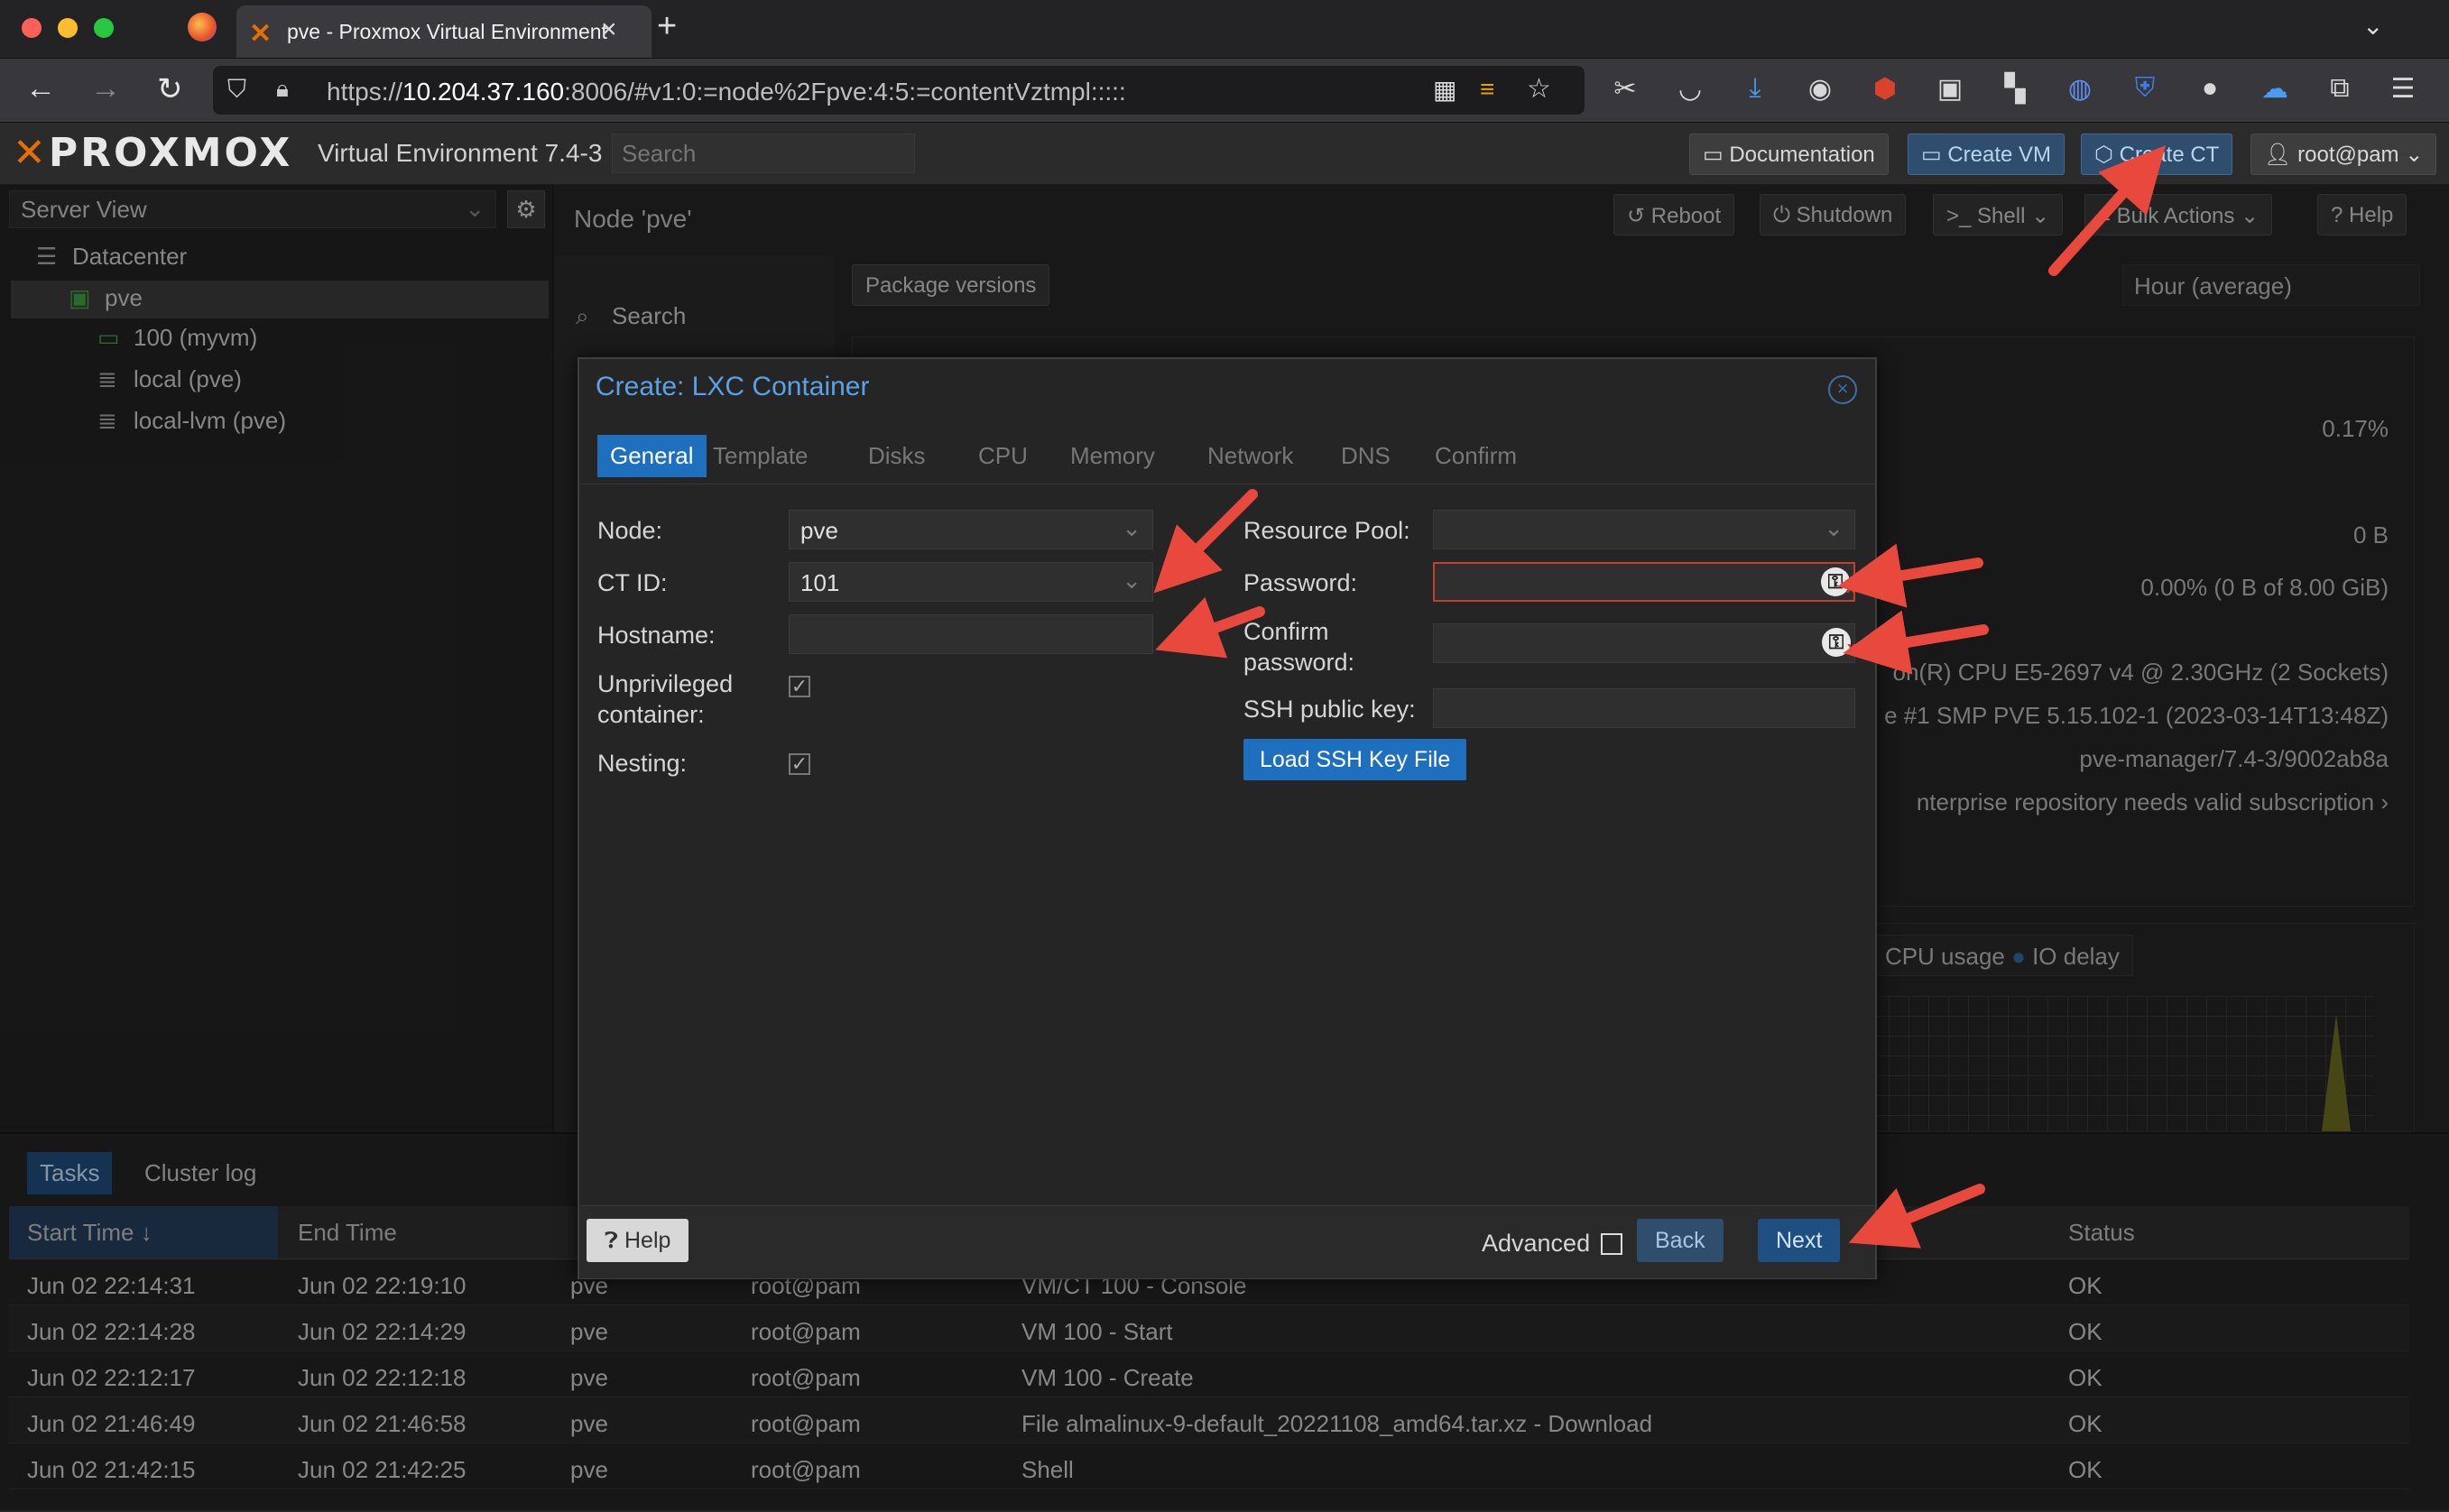  Describe the element at coordinates (1910, 575) in the screenshot. I see `arrow-password` at that location.